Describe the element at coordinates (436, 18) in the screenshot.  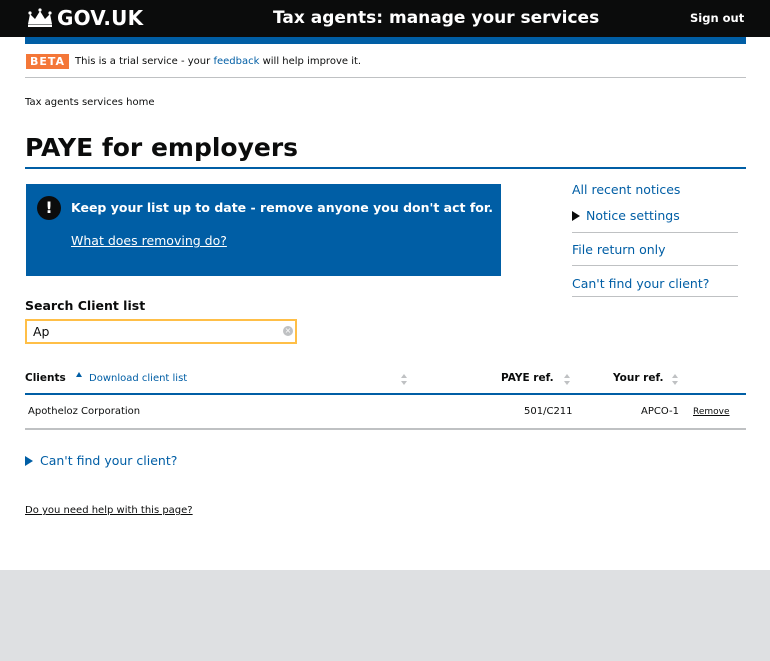
I see `service-name: Tax agents: manage your services` at that location.